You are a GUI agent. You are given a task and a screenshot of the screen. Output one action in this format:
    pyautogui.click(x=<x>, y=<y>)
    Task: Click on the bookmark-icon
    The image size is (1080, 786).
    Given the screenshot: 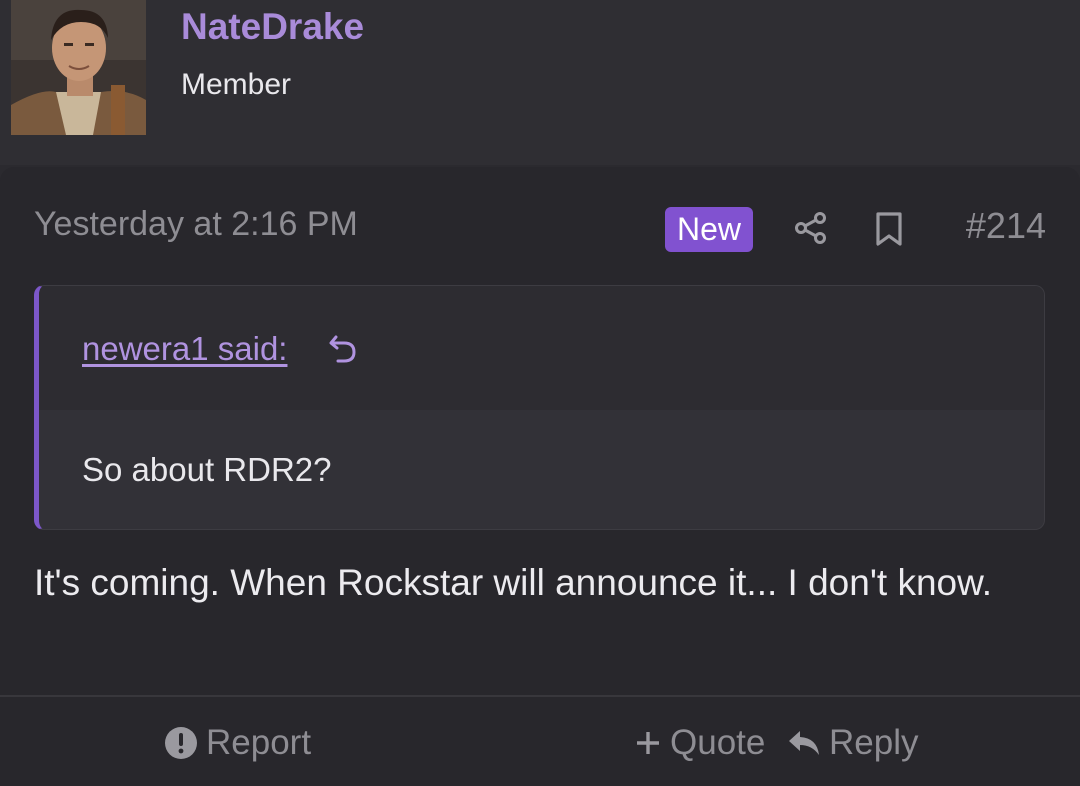 What is the action you would take?
    pyautogui.click(x=889, y=229)
    